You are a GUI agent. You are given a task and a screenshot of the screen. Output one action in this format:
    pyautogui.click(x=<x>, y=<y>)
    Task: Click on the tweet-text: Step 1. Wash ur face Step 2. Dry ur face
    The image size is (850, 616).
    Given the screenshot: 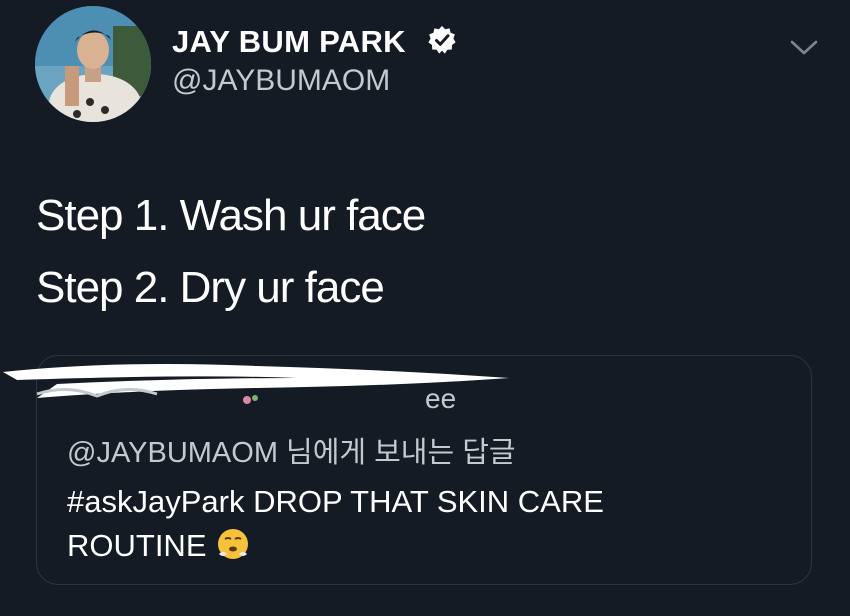 What is the action you would take?
    pyautogui.click(x=231, y=252)
    